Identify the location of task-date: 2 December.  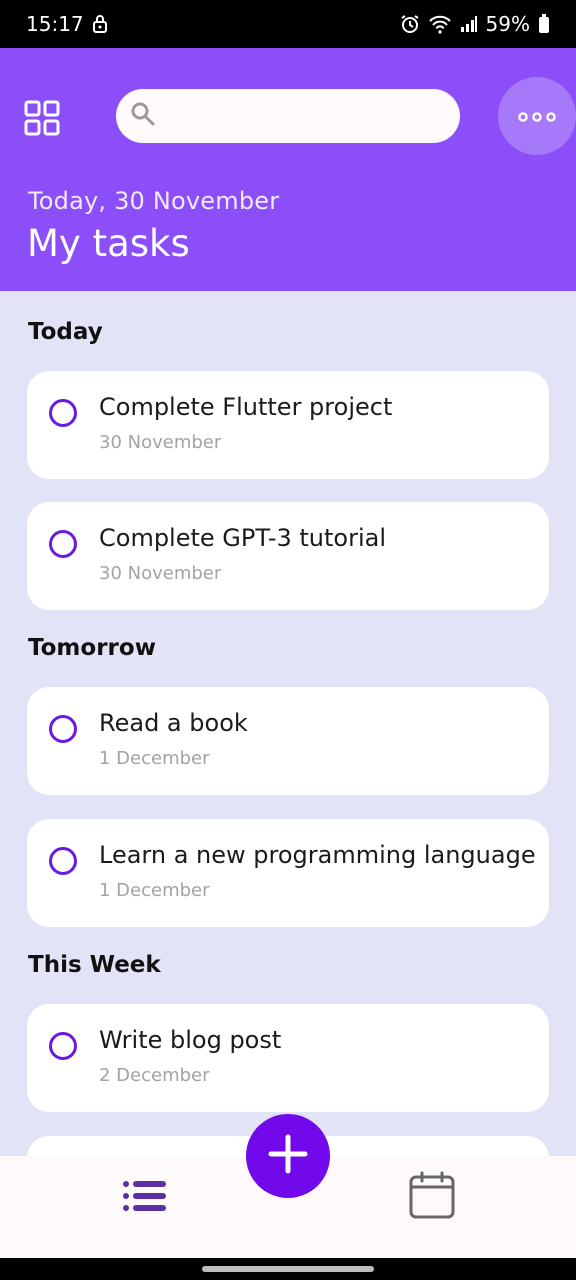
(154, 1075).